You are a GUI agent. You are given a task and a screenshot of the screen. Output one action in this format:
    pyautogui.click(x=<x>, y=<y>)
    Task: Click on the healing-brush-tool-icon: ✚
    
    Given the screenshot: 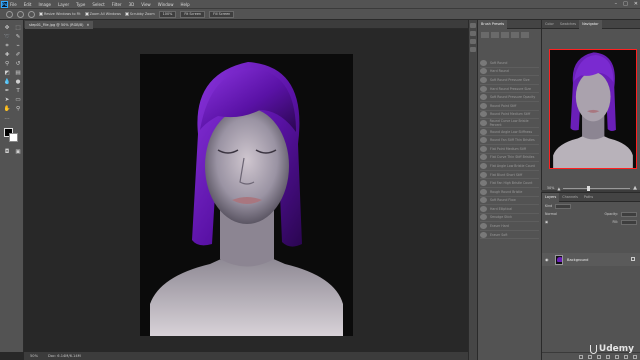 What is the action you would take?
    pyautogui.click(x=7, y=55)
    